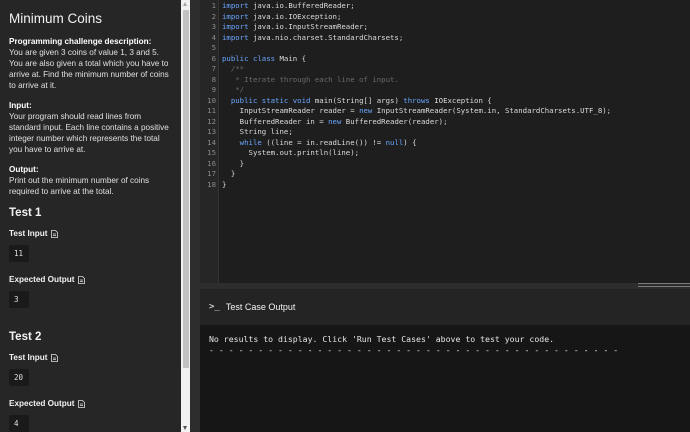  I want to click on code-token: IOException {, so click(460, 100).